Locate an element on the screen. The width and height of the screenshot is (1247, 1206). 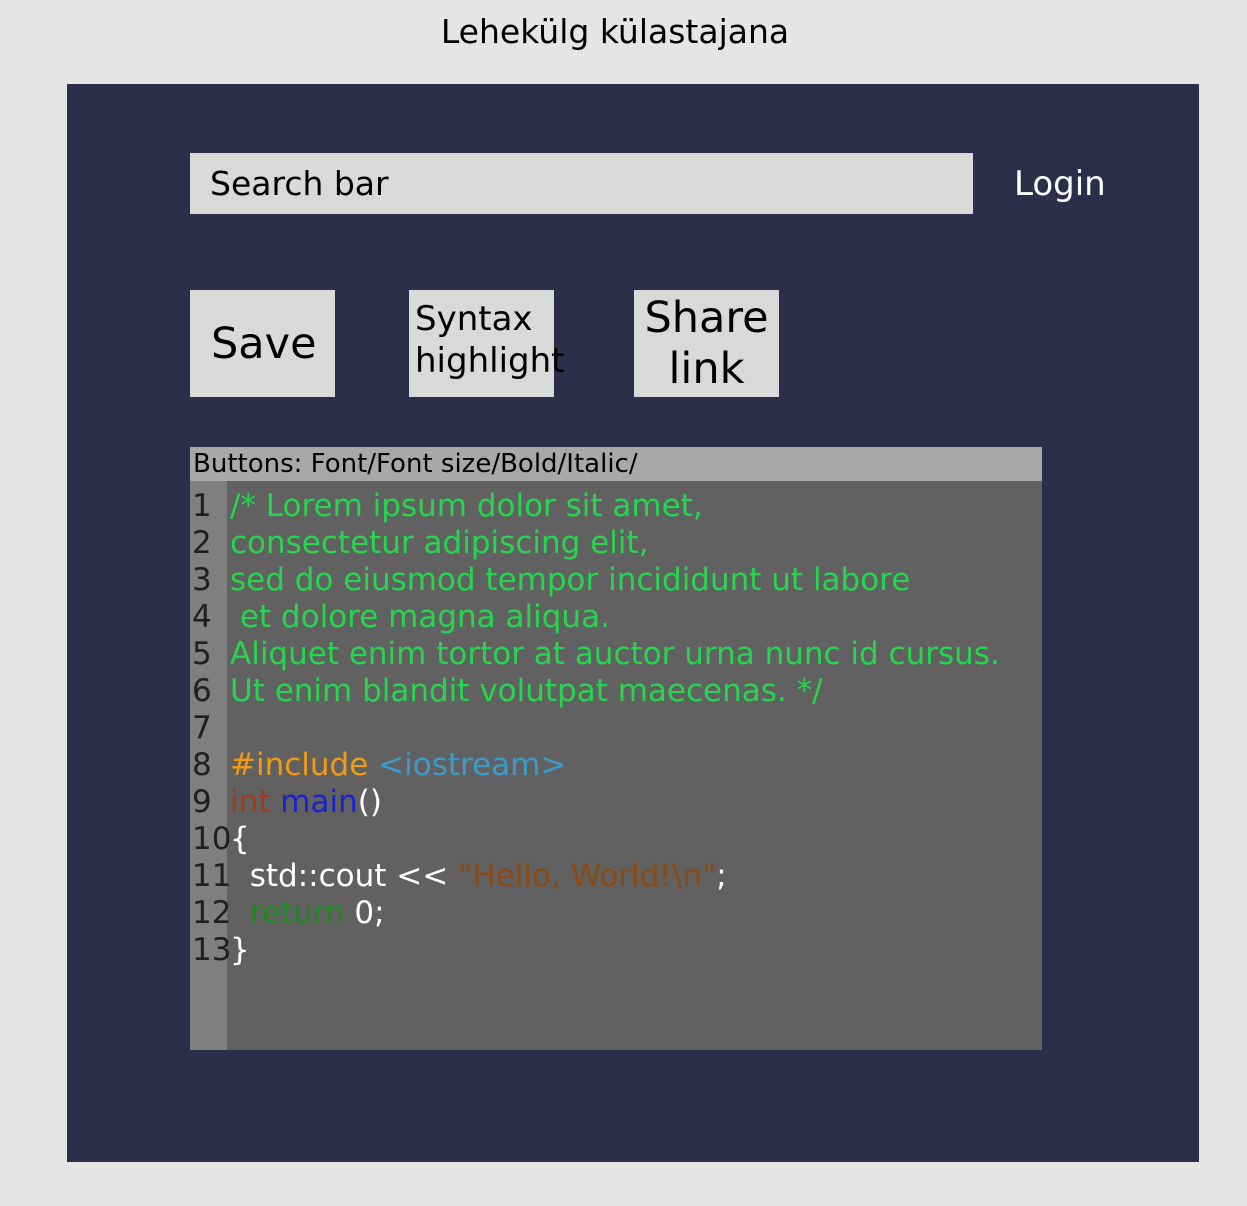
code-token: int is located at coordinates (250, 802).